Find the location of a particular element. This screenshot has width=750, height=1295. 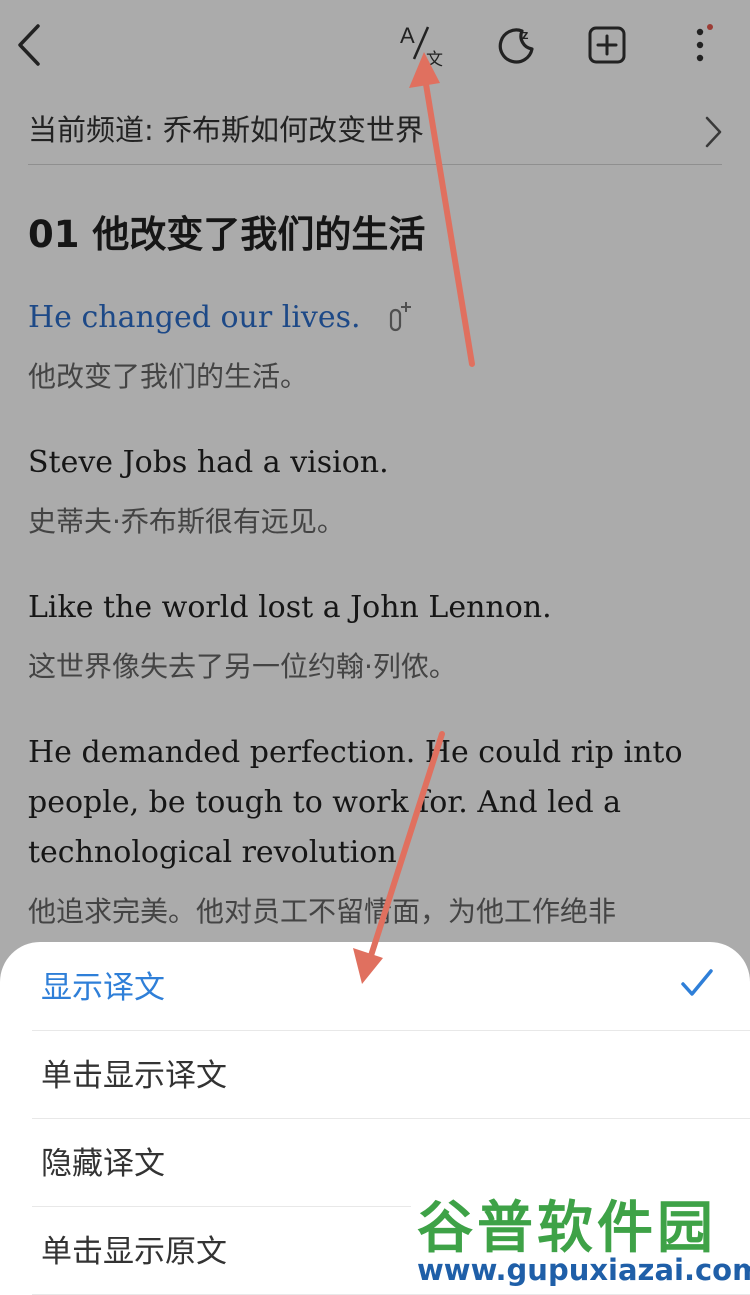

watermark-url: www.gupuxiazai.com is located at coordinates (583, 1270).